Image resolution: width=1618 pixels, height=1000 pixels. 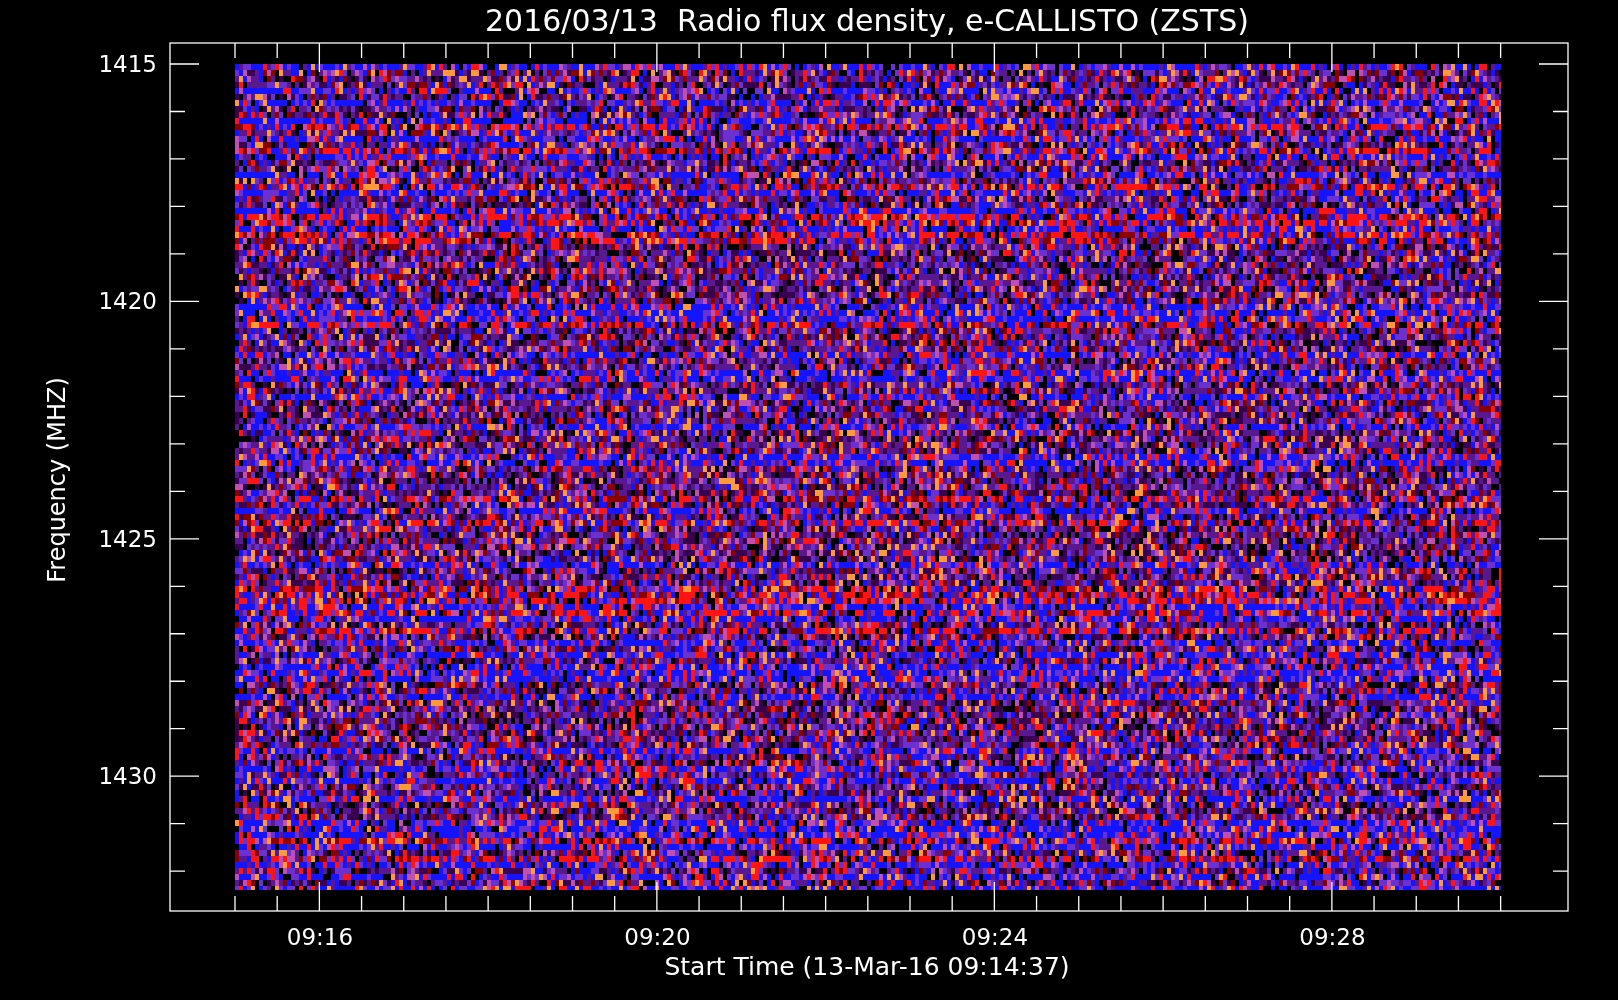 I want to click on y-tick-label: 1415, so click(x=127, y=64).